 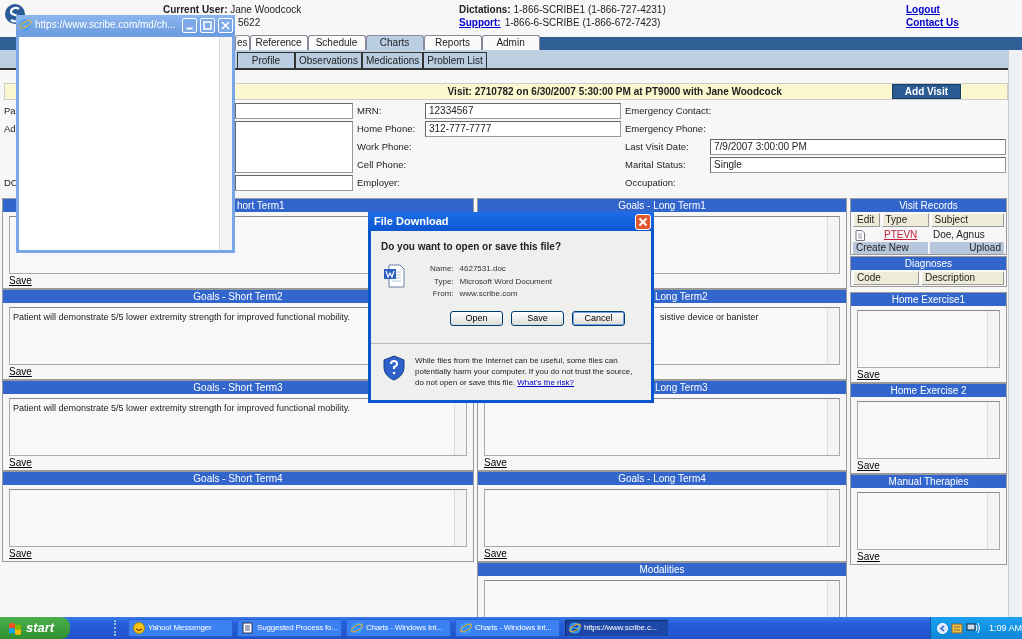 I want to click on field-label: Home Phone:, so click(x=386, y=129).